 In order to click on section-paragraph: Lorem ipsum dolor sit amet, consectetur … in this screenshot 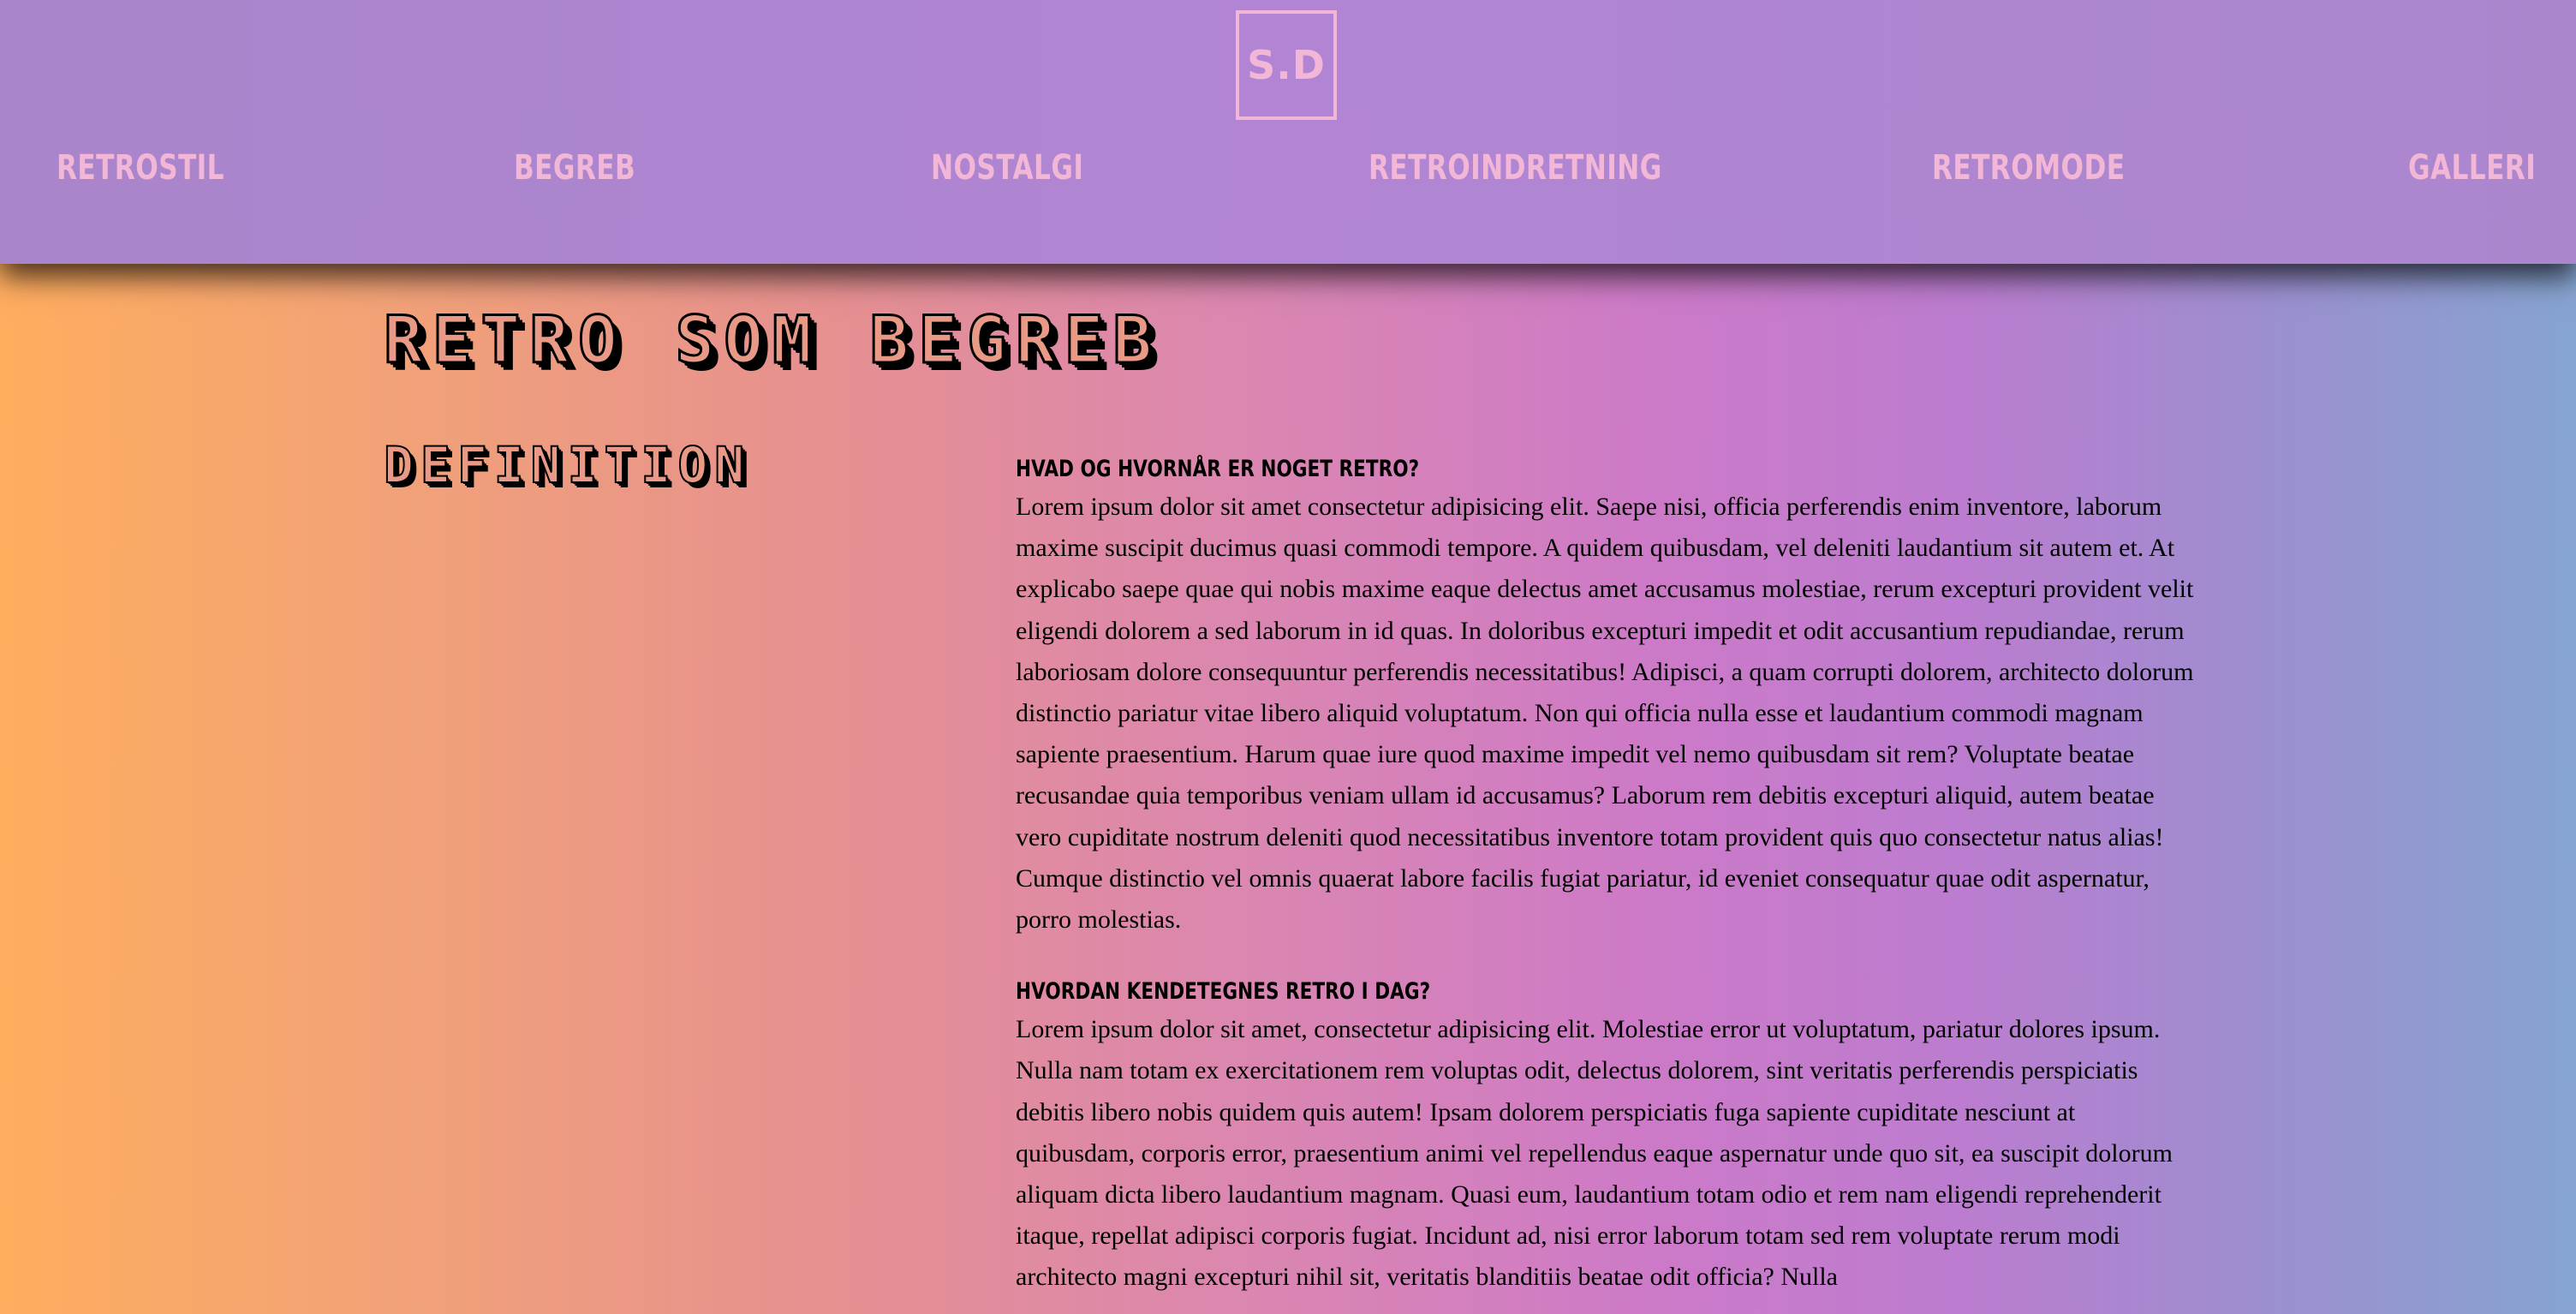, I will do `click(1594, 1154)`.